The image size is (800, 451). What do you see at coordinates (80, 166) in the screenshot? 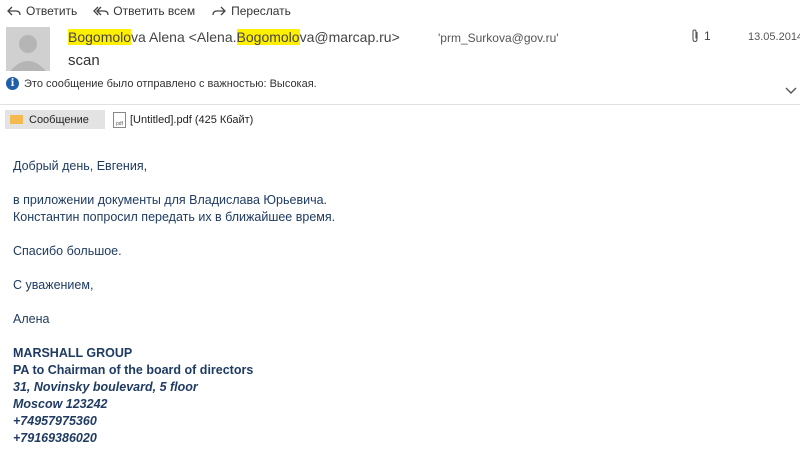
I see `body-greeting: Добрый день, Евгения,` at bounding box center [80, 166].